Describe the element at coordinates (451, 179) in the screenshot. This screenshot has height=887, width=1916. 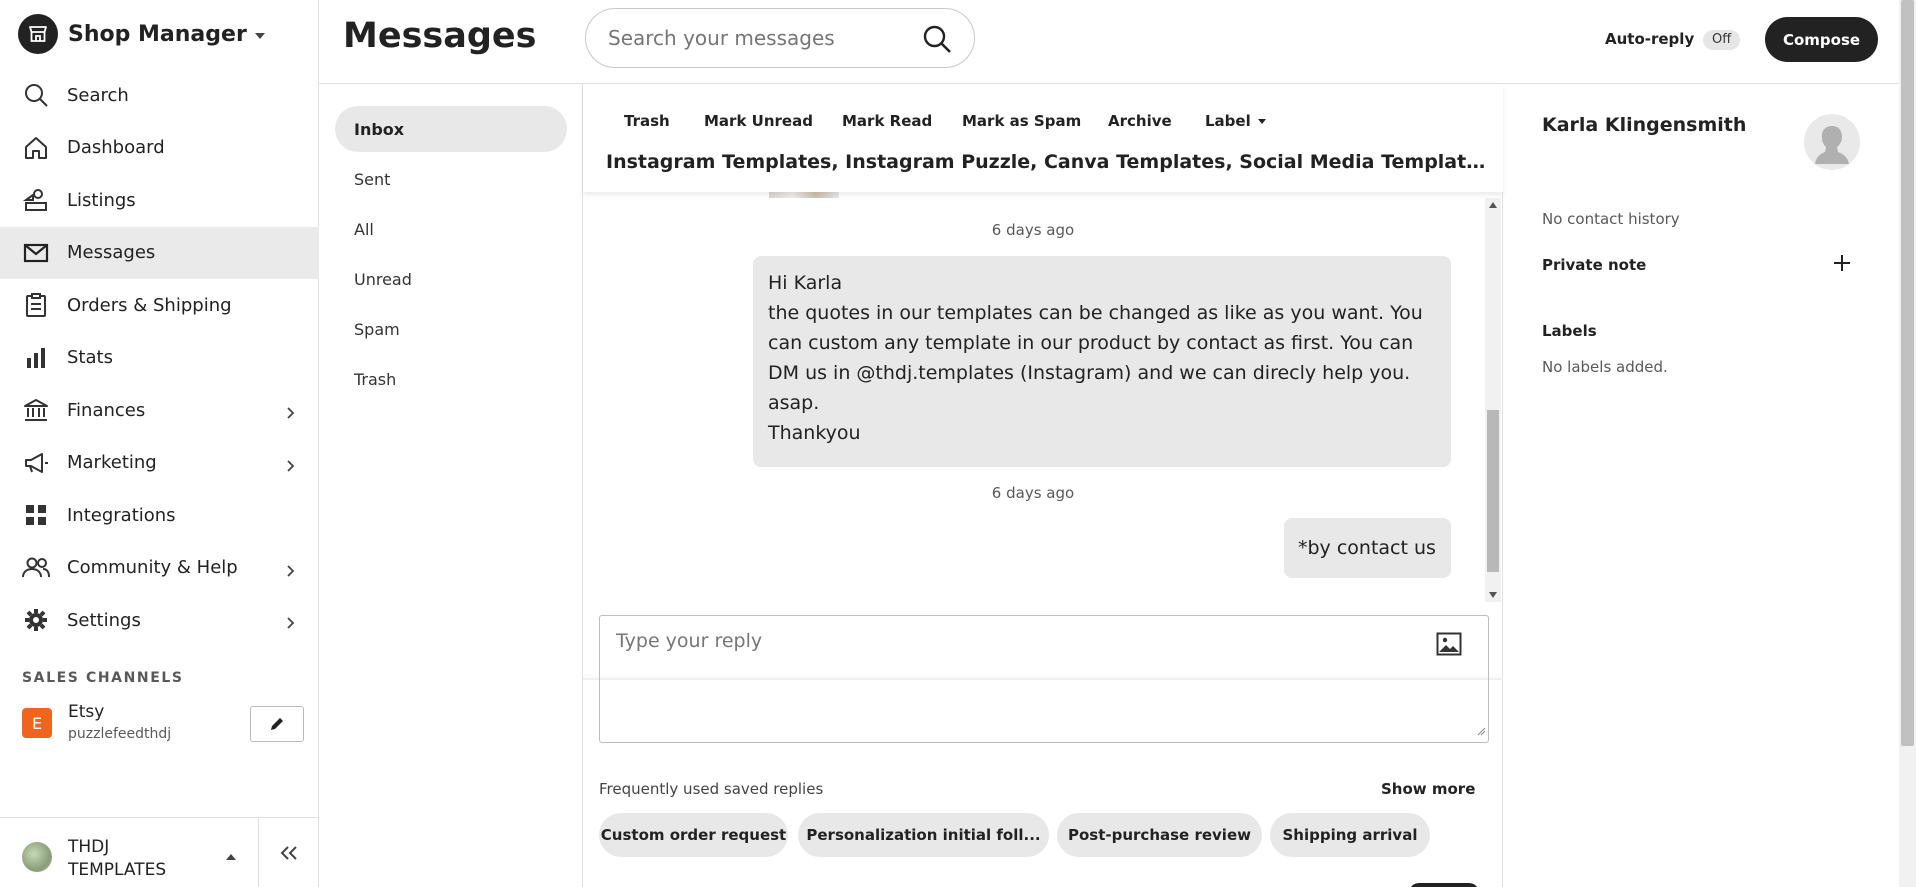
I see `folder-sent: Sent` at that location.